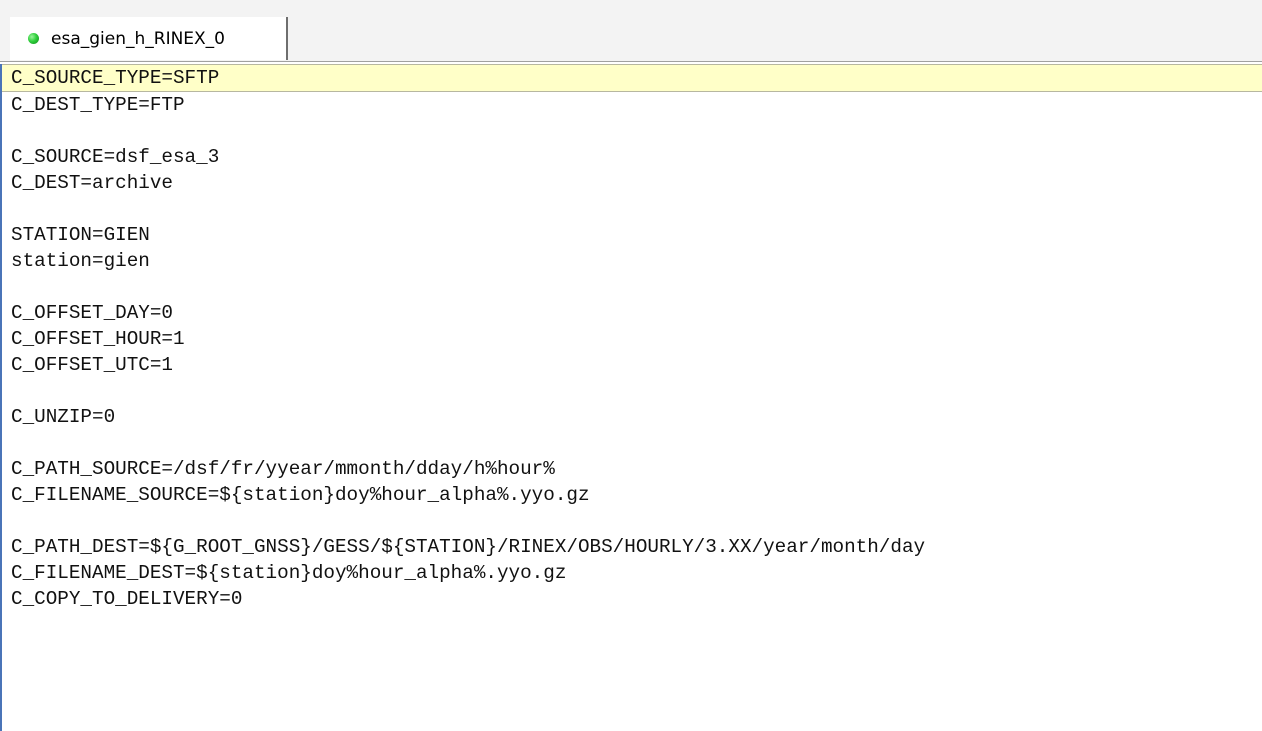  What do you see at coordinates (632, 417) in the screenshot?
I see `editor-line: C_UNZIP=0` at bounding box center [632, 417].